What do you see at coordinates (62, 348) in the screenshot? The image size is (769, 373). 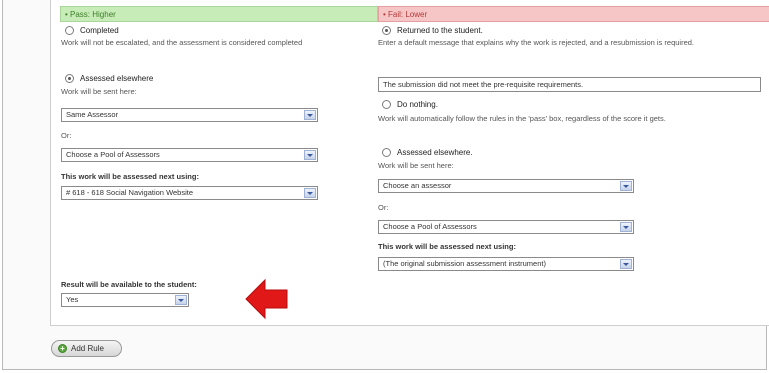 I see `plus-icon: +` at bounding box center [62, 348].